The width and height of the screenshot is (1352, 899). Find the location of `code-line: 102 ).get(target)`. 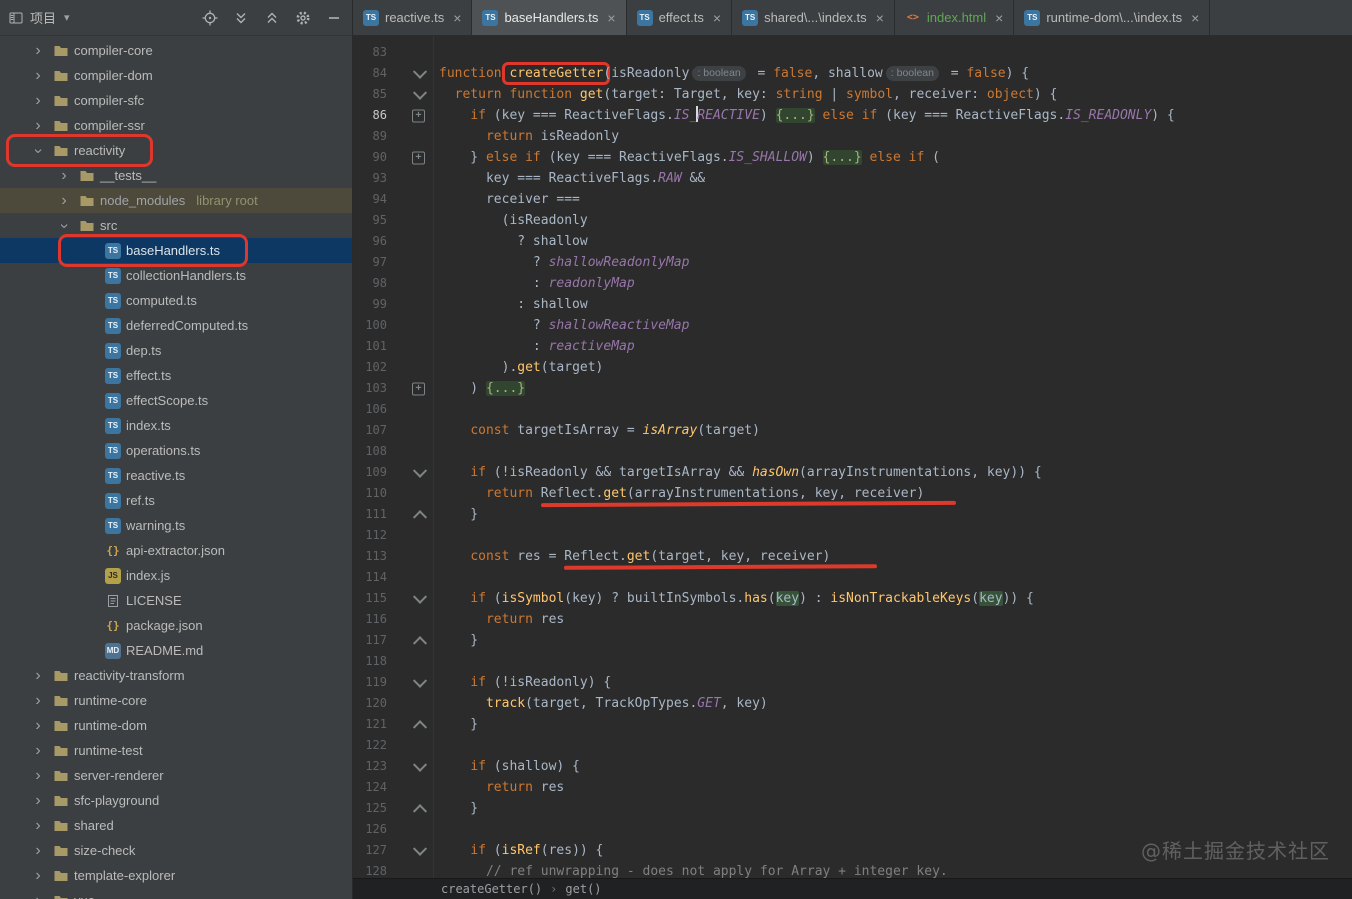

code-line: 102 ).get(target) is located at coordinates (852, 367).